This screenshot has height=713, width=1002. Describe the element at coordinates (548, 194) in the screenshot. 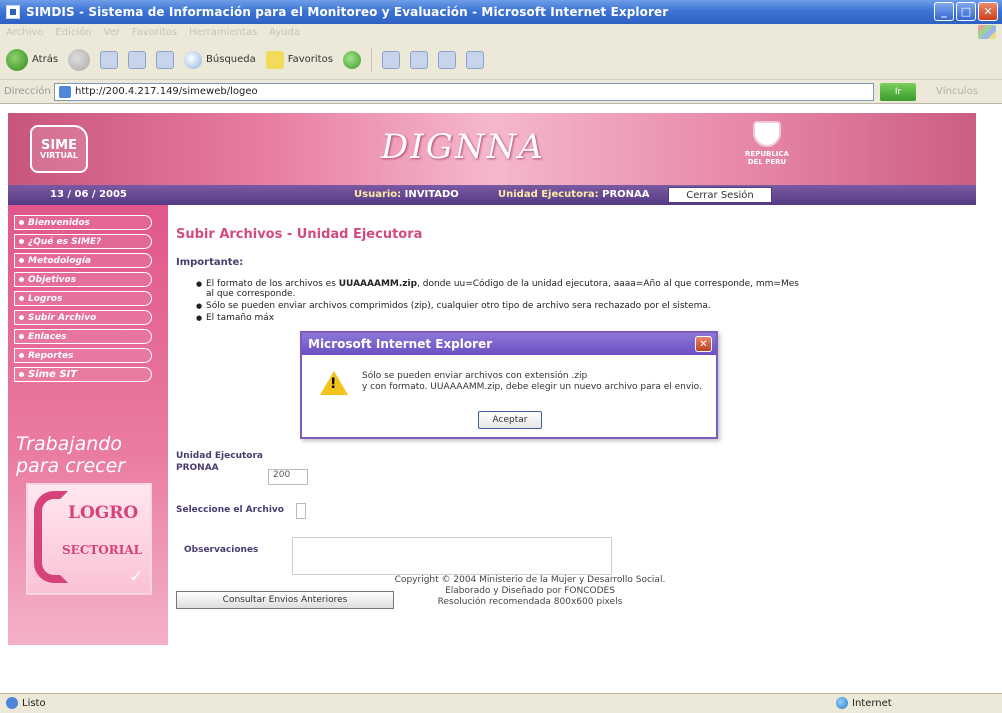

I see `unit-label: Unidad Ejecutora:` at that location.